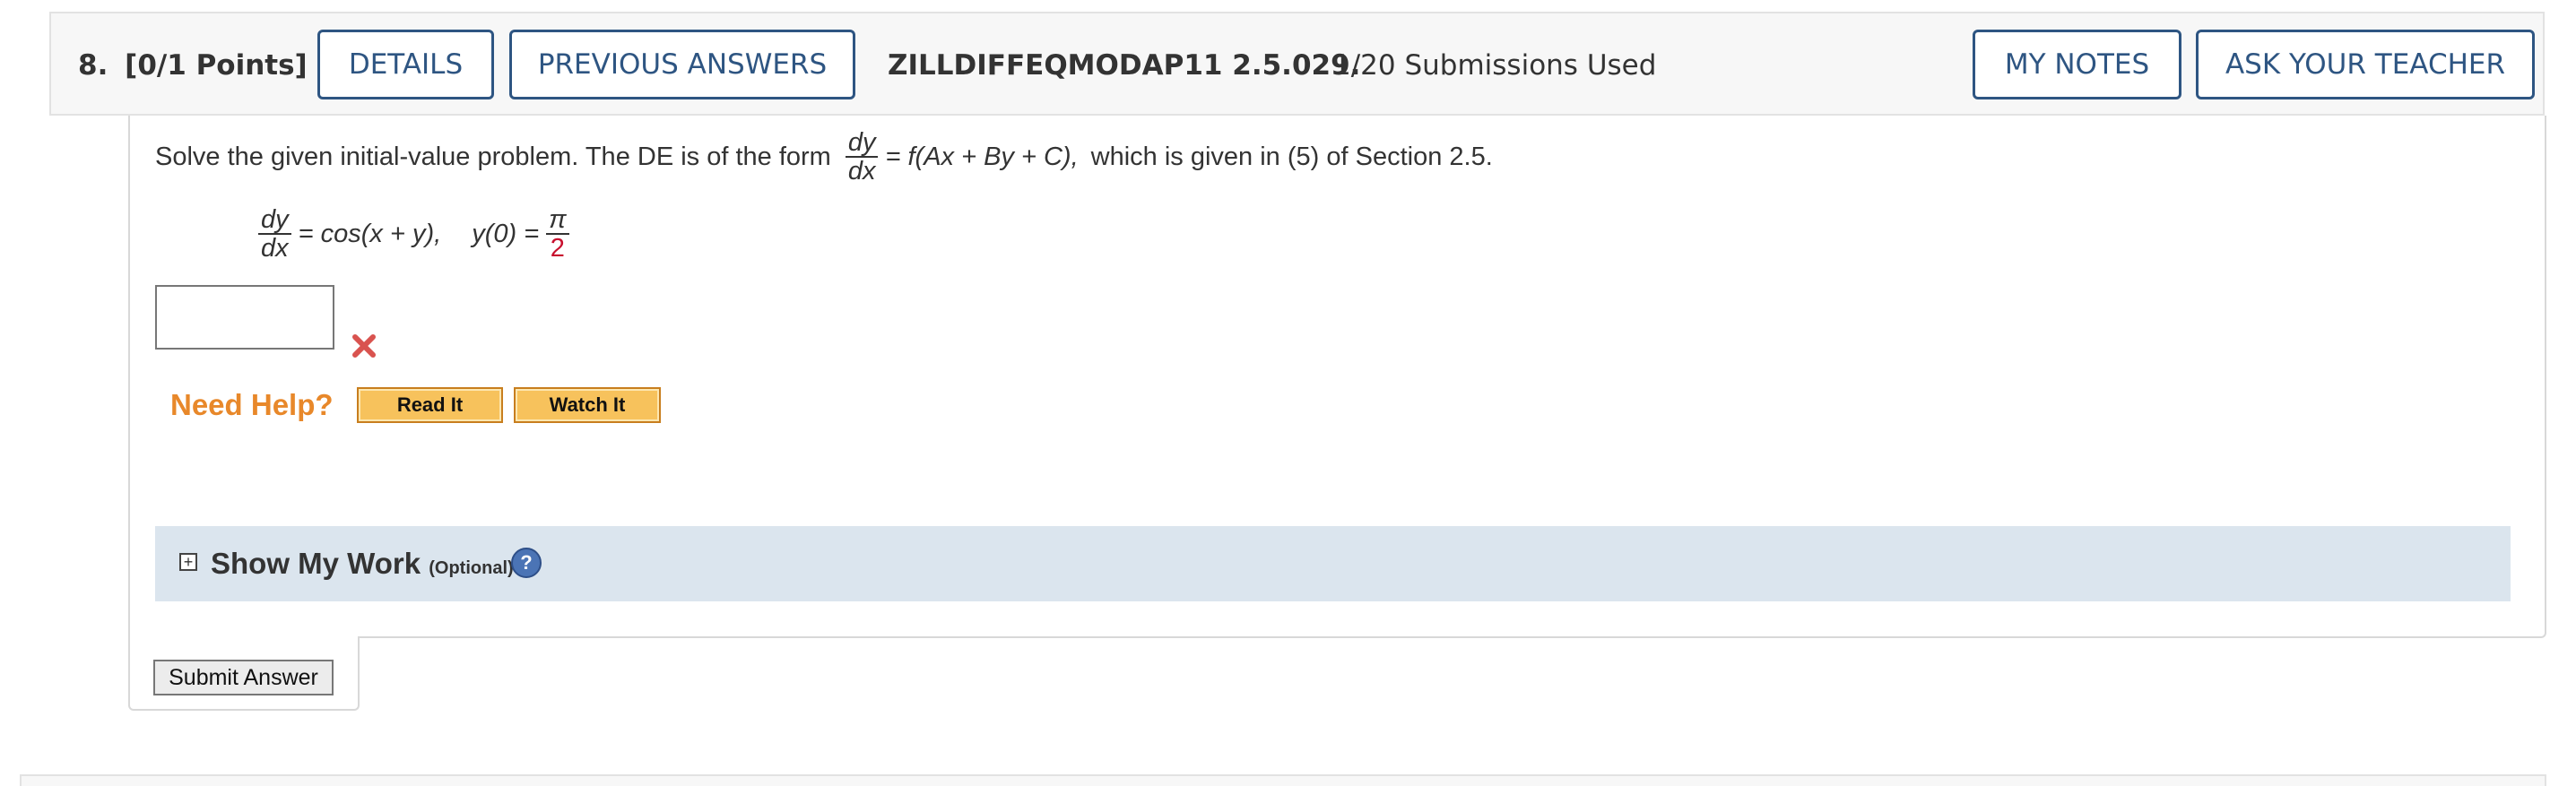 Image resolution: width=2576 pixels, height=786 pixels. What do you see at coordinates (1495, 66) in the screenshot?
I see `submissions-used: 1/20 Submissions Used` at bounding box center [1495, 66].